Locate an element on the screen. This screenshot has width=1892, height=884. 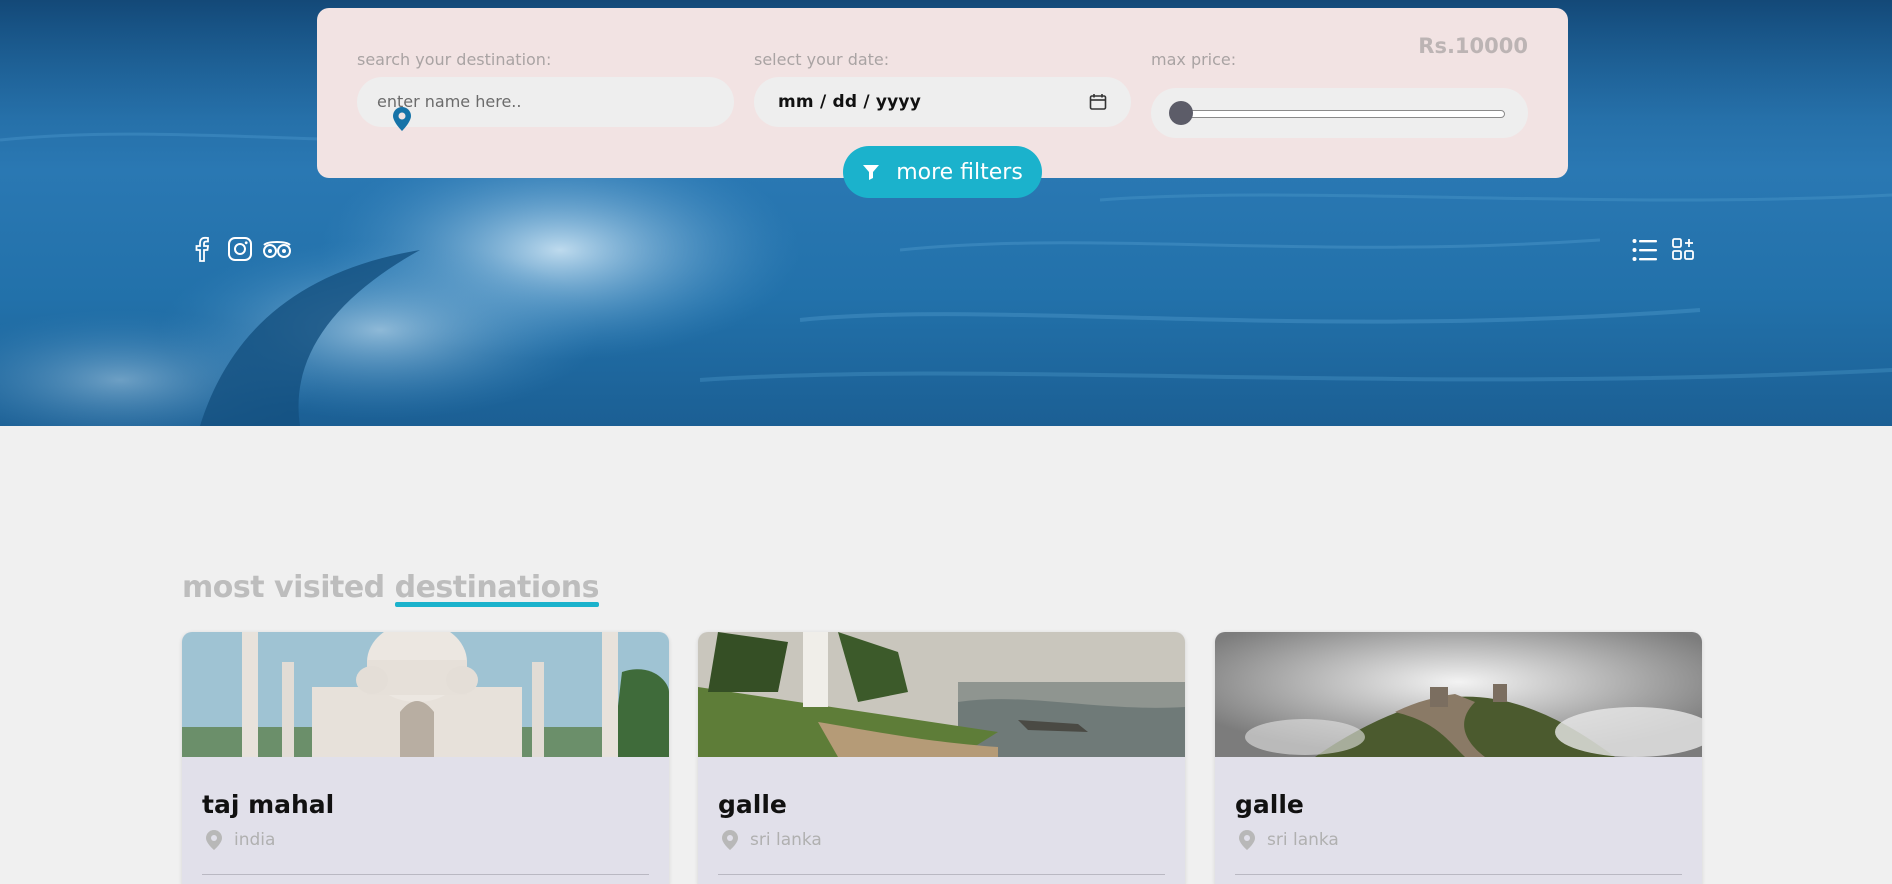
facebook-icon is located at coordinates (202, 249).